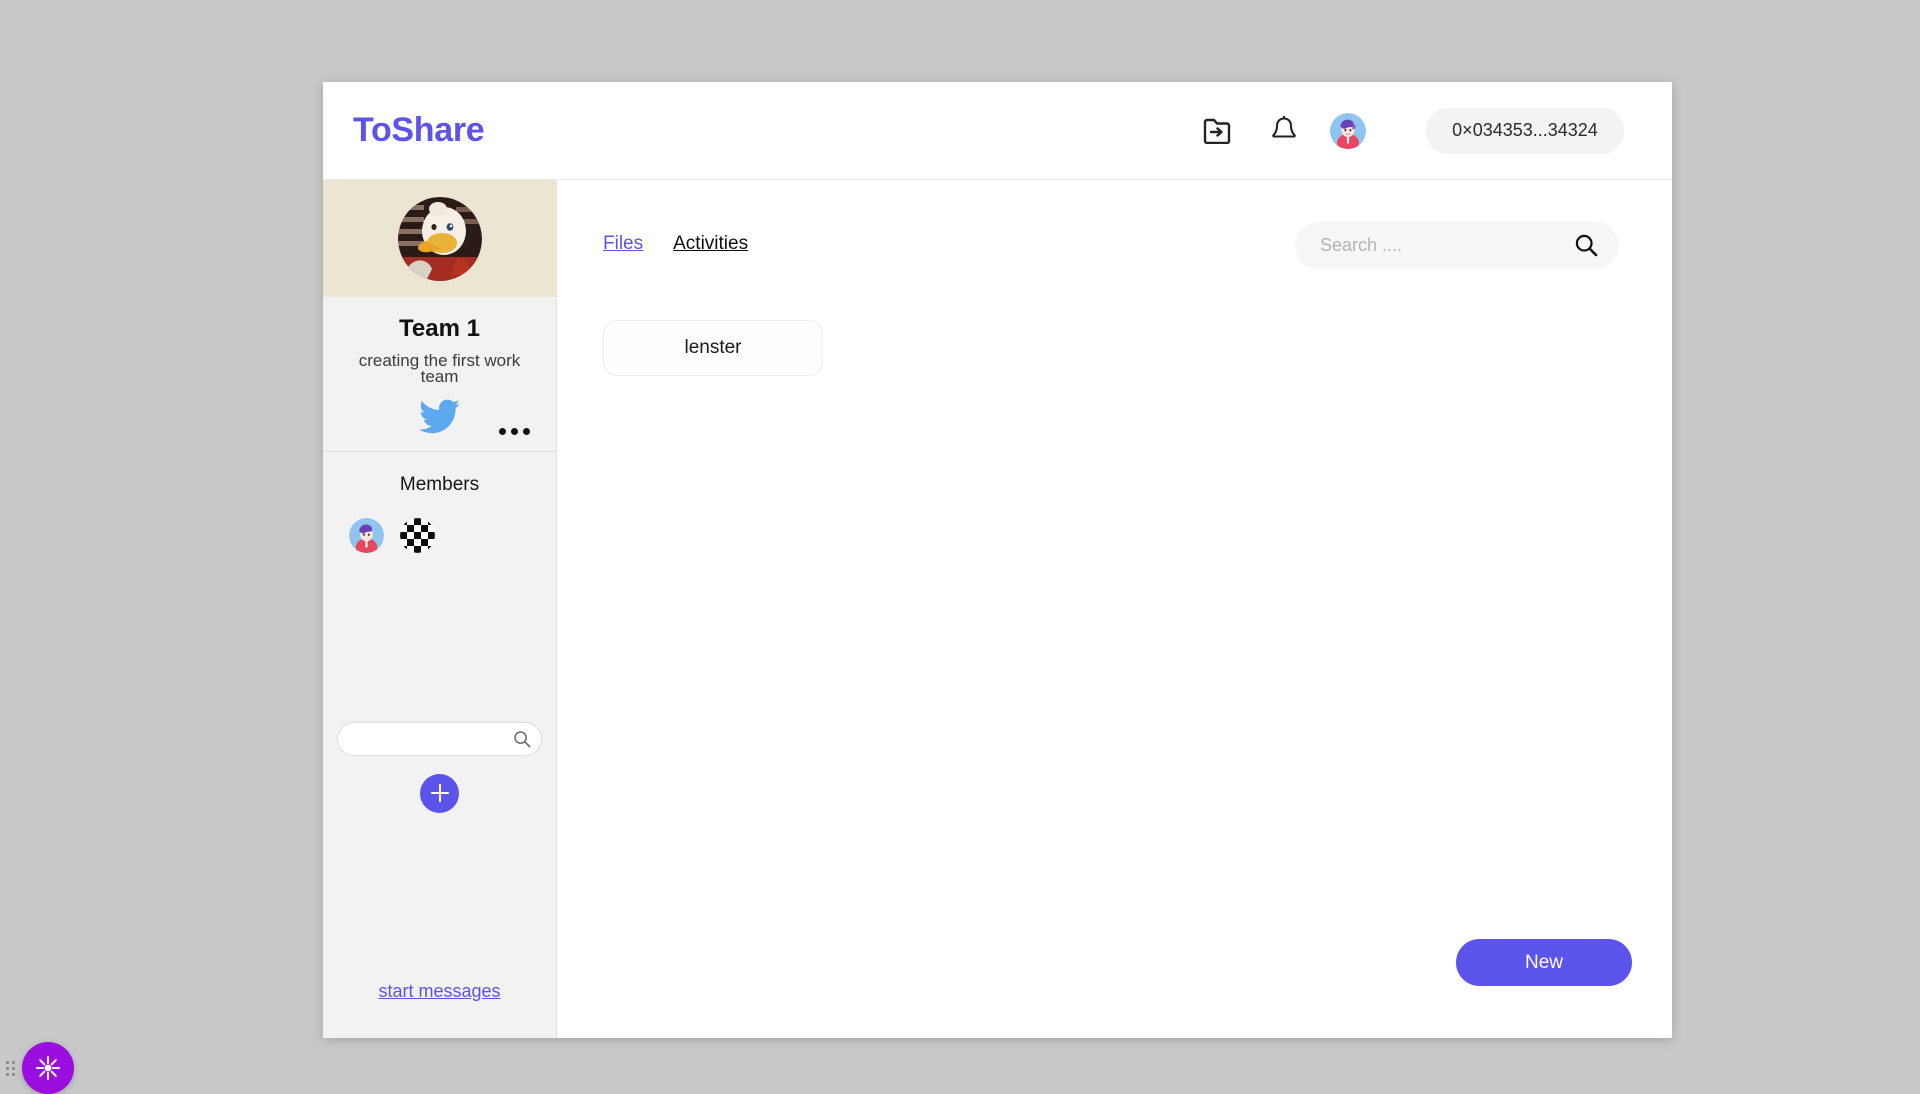 This screenshot has height=1094, width=1920. I want to click on sidebar-search-wrap, so click(439, 767).